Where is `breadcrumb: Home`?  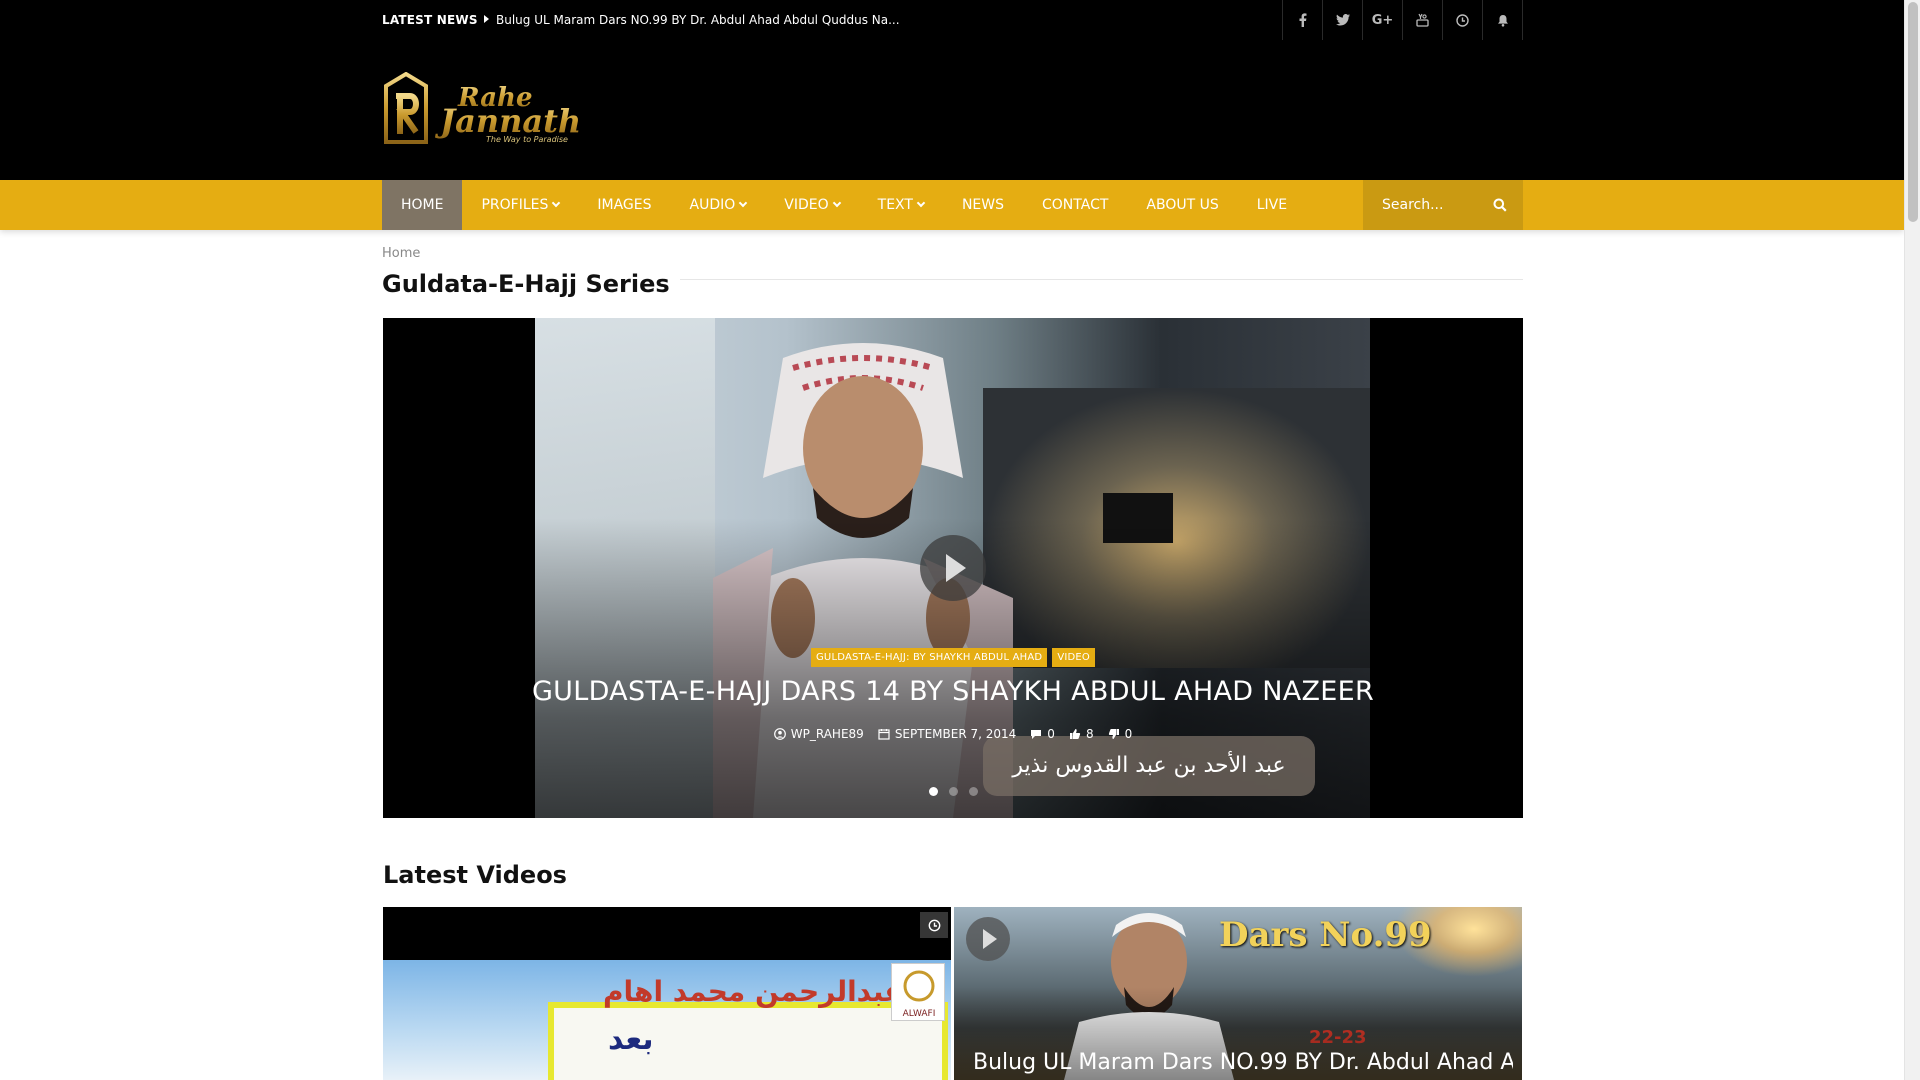
breadcrumb: Home is located at coordinates (401, 253).